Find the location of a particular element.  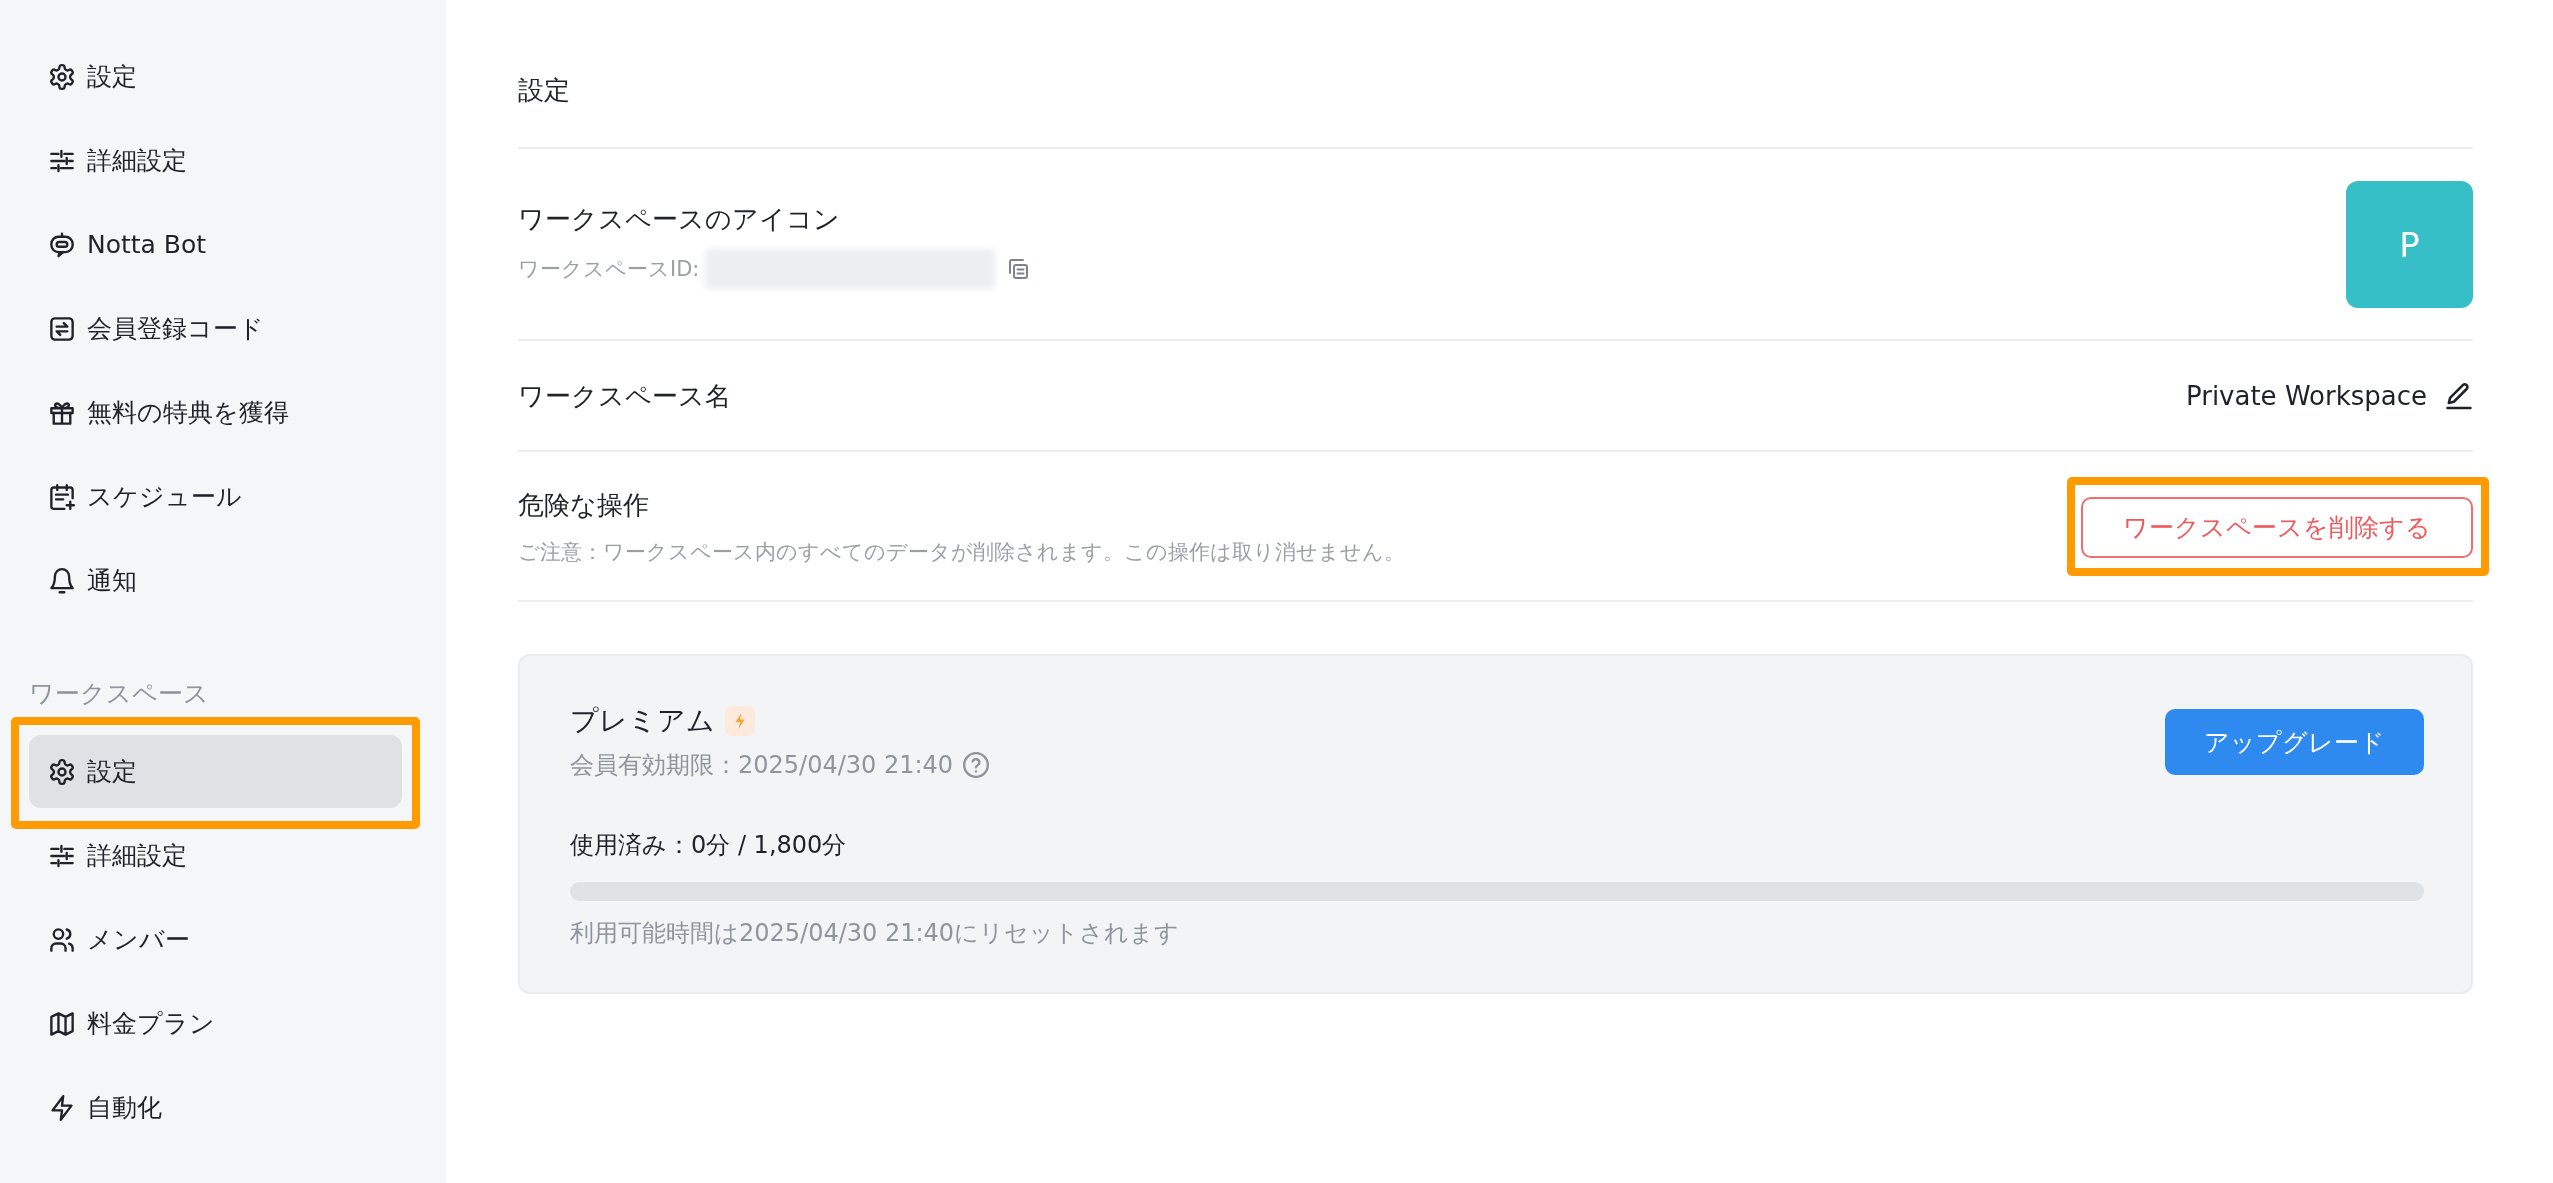

sidebar-item: 無料の特典を獲得 is located at coordinates (215, 412).